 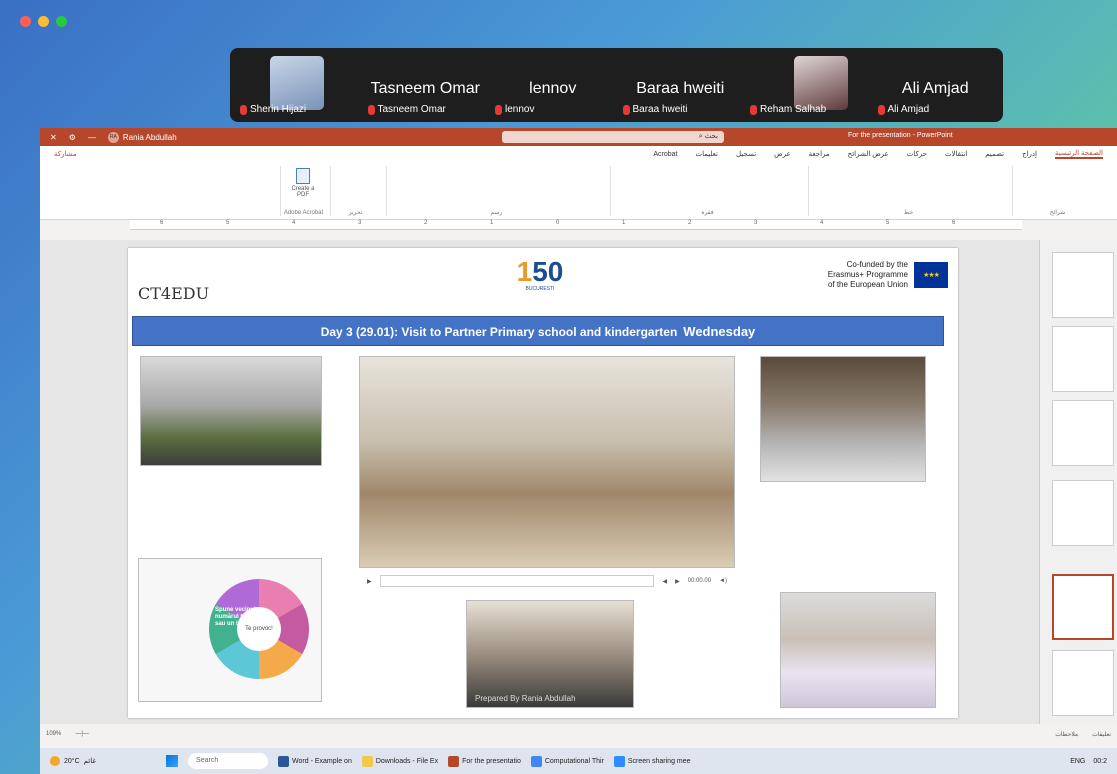 I want to click on search-input: ⌕ بحث, so click(x=613, y=137).